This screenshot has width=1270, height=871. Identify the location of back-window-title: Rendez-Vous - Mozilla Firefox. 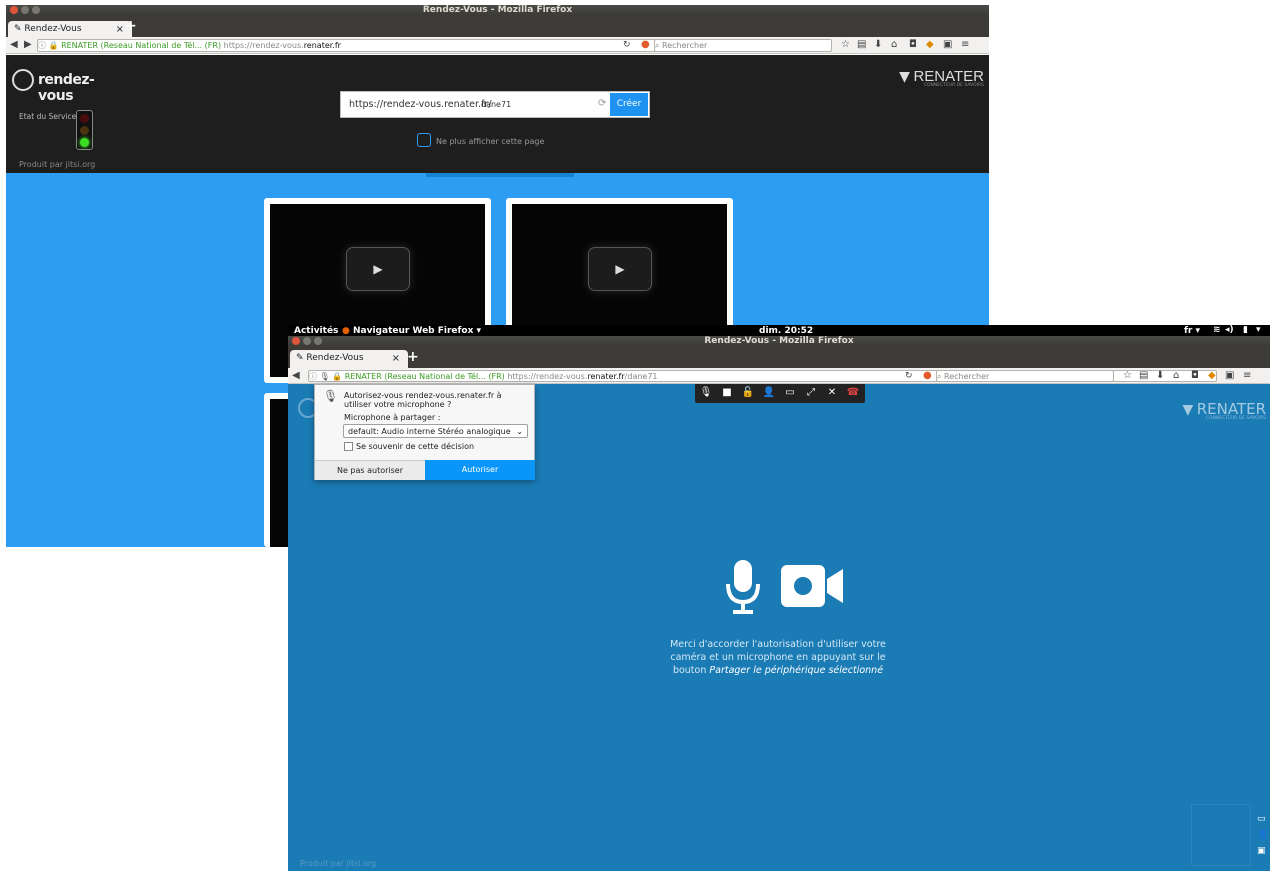
(497, 10).